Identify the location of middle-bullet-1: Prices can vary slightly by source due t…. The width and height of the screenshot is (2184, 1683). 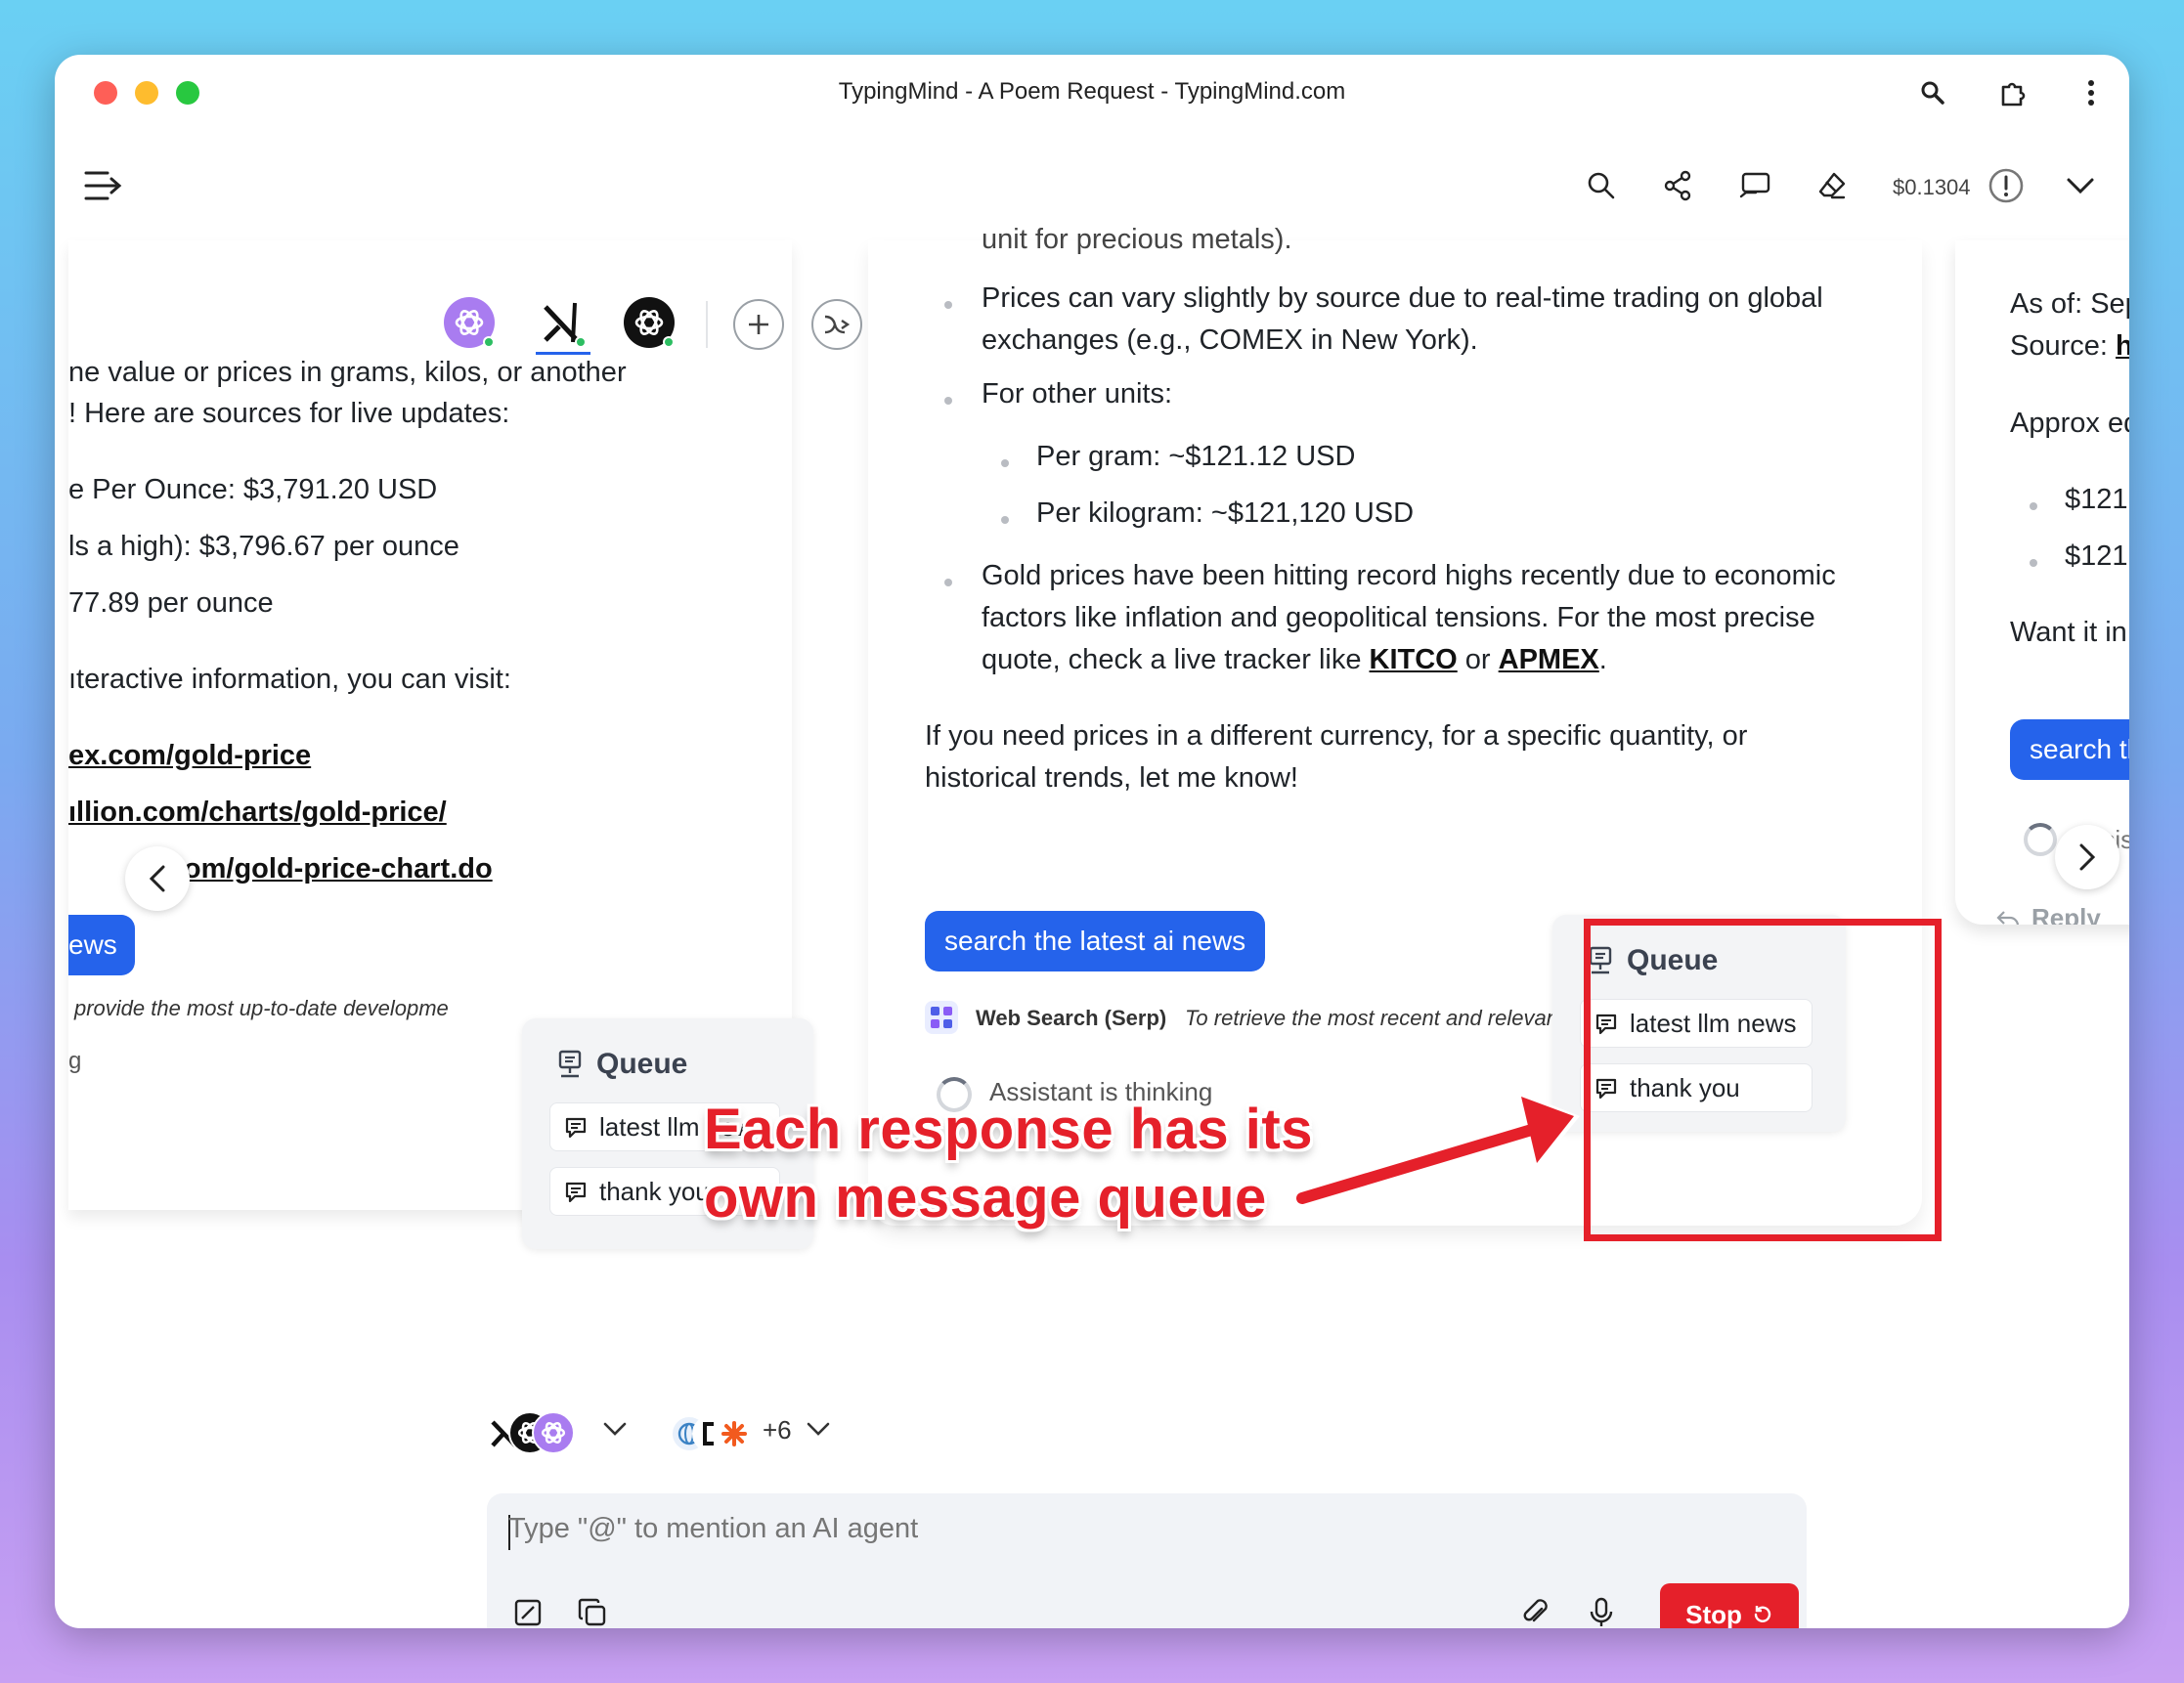
(1402, 298).